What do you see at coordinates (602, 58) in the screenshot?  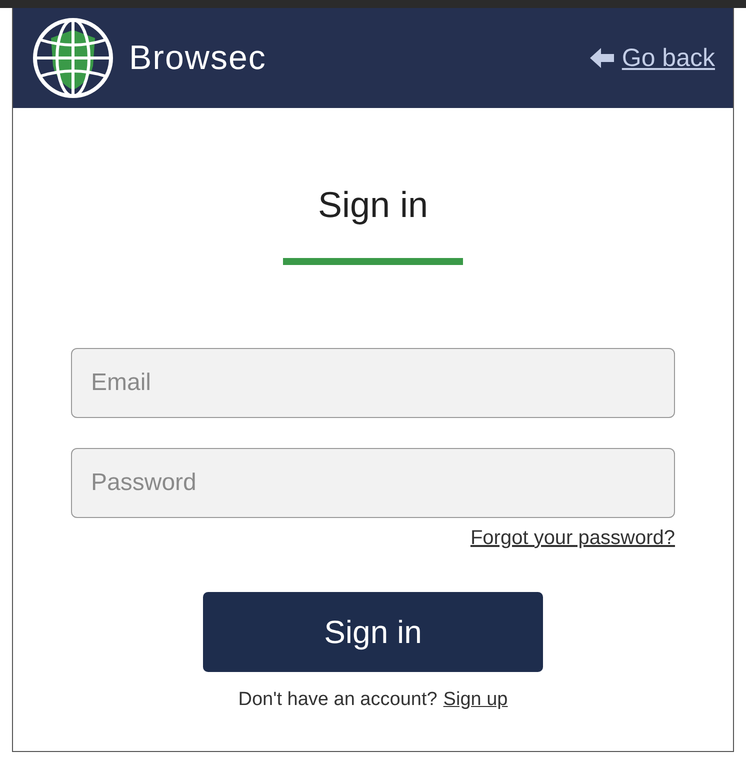 I see `arrow-left-icon` at bounding box center [602, 58].